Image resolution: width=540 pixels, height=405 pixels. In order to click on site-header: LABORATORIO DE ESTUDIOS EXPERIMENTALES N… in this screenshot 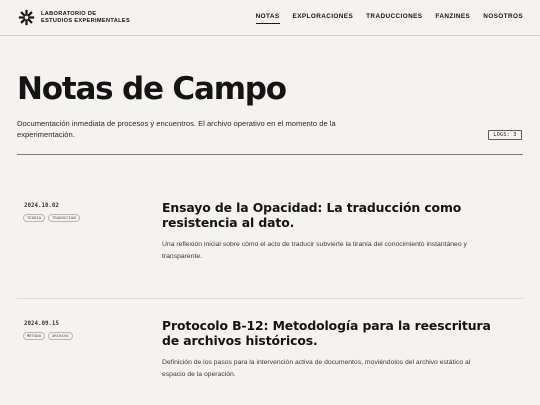, I will do `click(270, 18)`.